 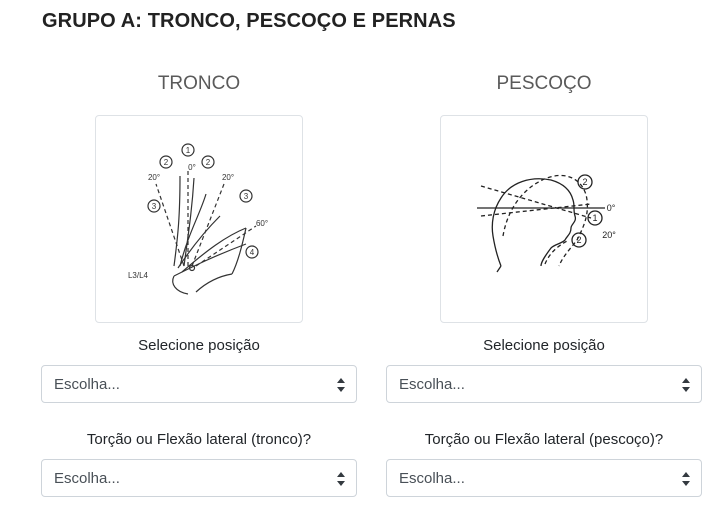 What do you see at coordinates (578, 240) in the screenshot?
I see `pescoco-circle-2b: 2` at bounding box center [578, 240].